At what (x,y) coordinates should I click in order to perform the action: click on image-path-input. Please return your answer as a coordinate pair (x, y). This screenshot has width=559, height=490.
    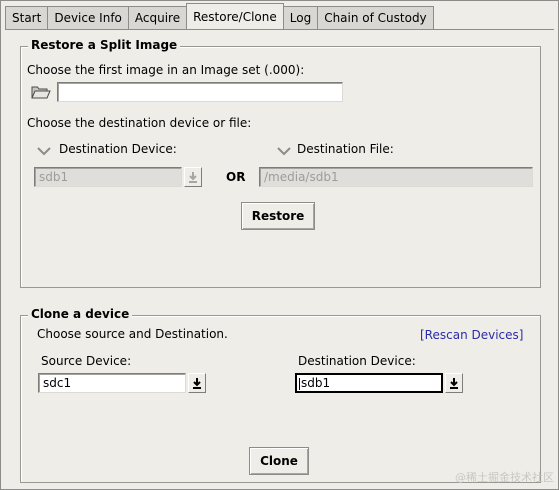
    Looking at the image, I should click on (200, 92).